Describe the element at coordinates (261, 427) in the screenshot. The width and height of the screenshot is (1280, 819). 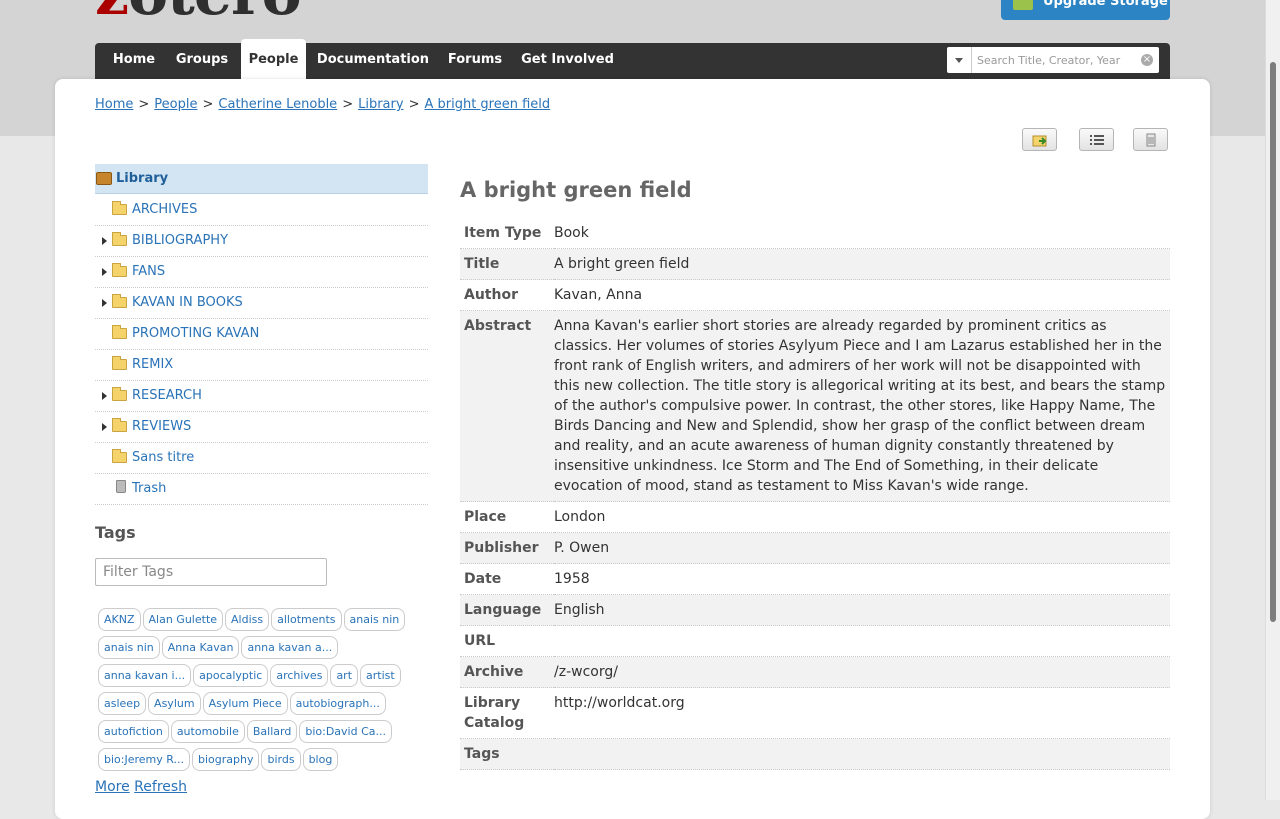
I see `collection-reviews: REVIEWS` at that location.